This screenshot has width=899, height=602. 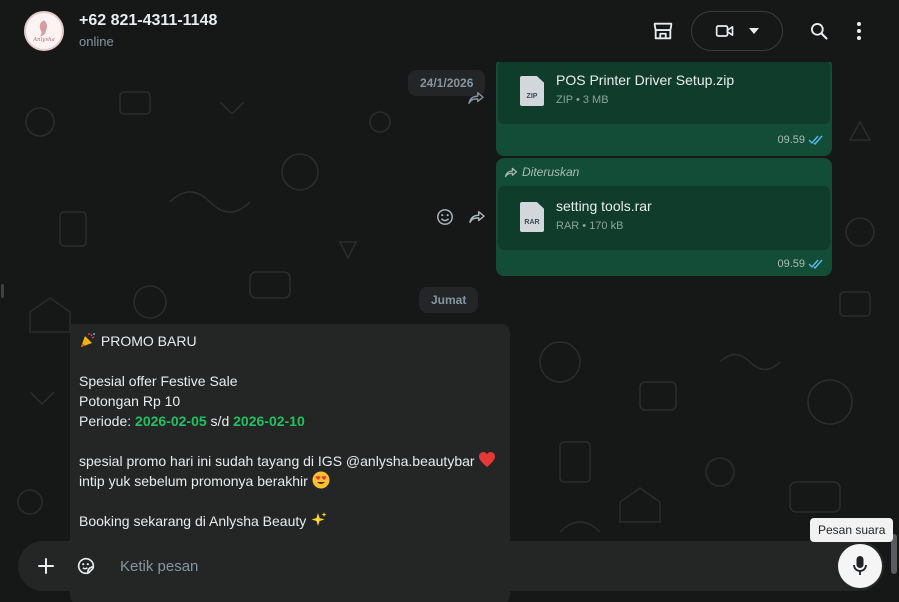 I want to click on sticker-icon, so click(x=86, y=566).